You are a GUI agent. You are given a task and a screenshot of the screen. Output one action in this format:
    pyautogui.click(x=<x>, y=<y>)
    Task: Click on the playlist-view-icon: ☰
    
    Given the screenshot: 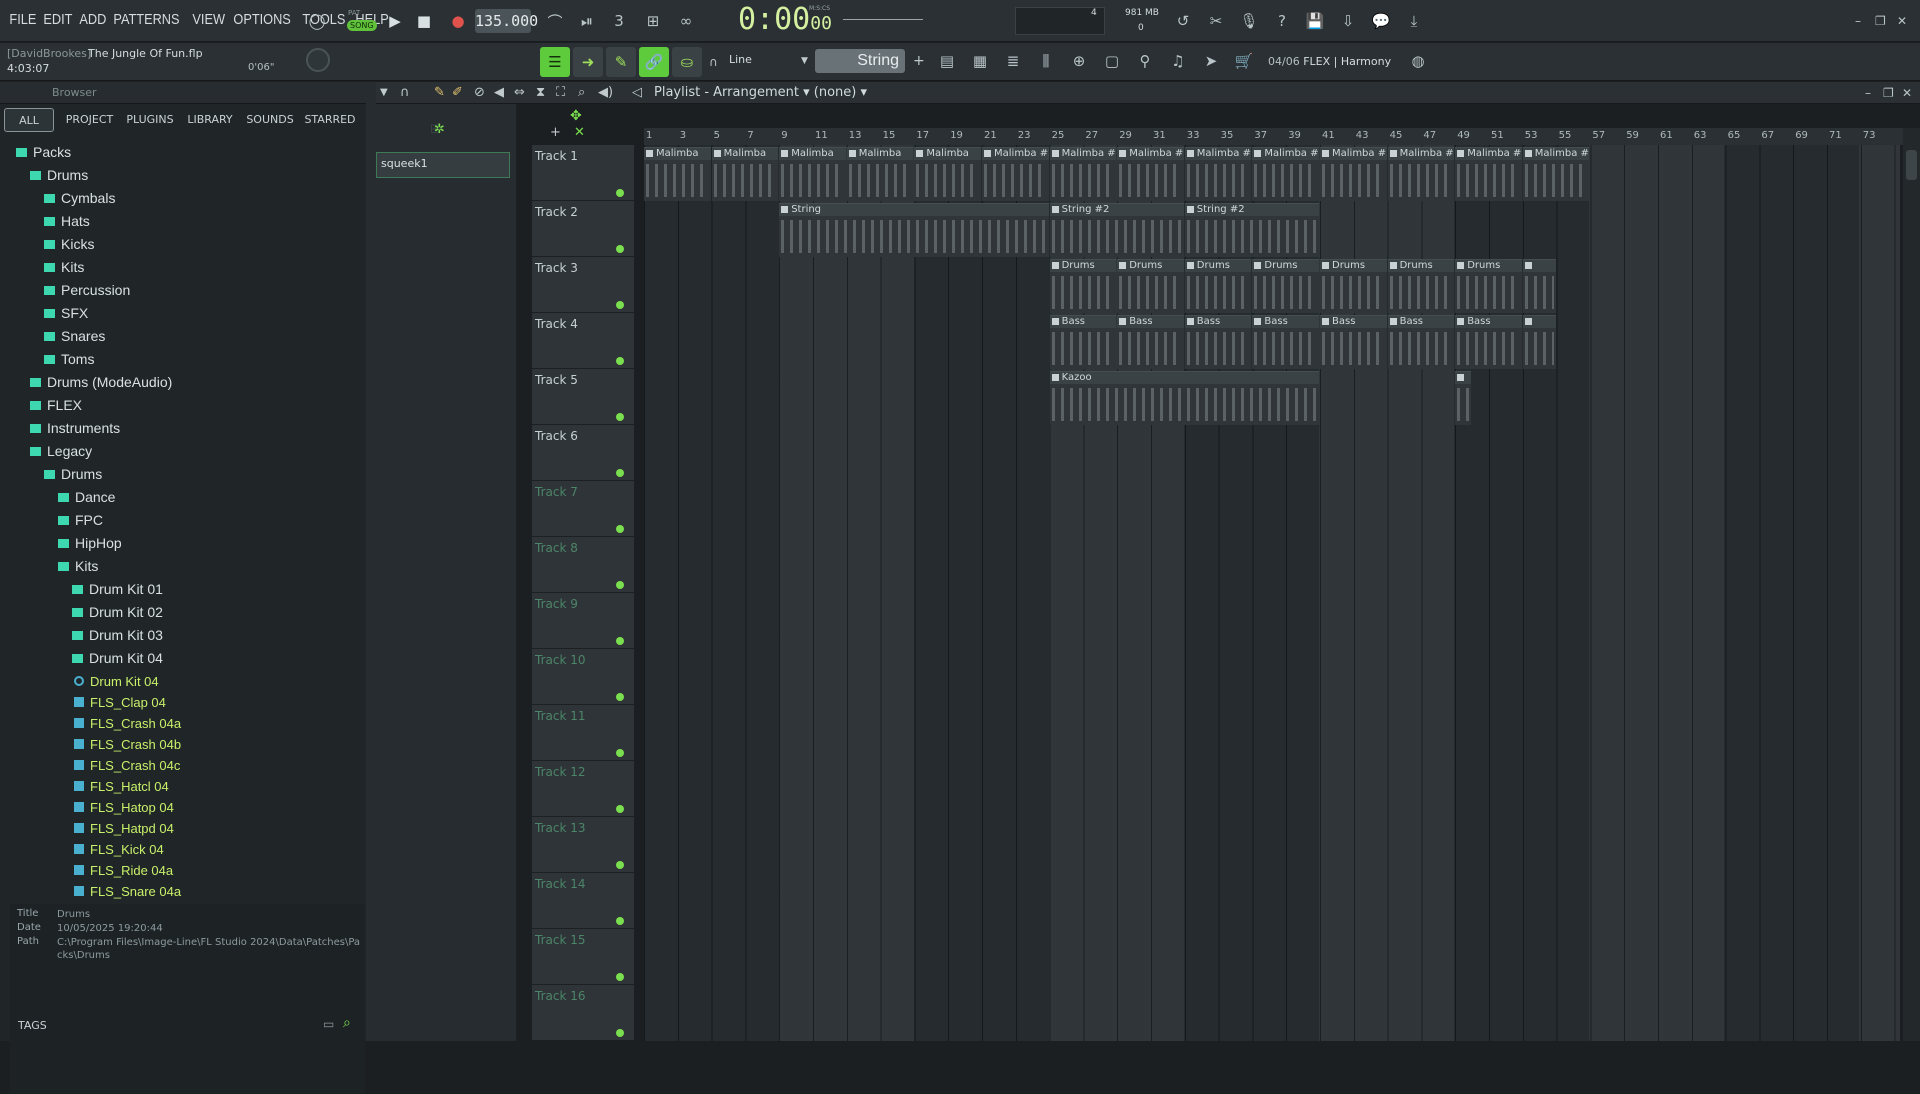 What is the action you would take?
    pyautogui.click(x=555, y=62)
    